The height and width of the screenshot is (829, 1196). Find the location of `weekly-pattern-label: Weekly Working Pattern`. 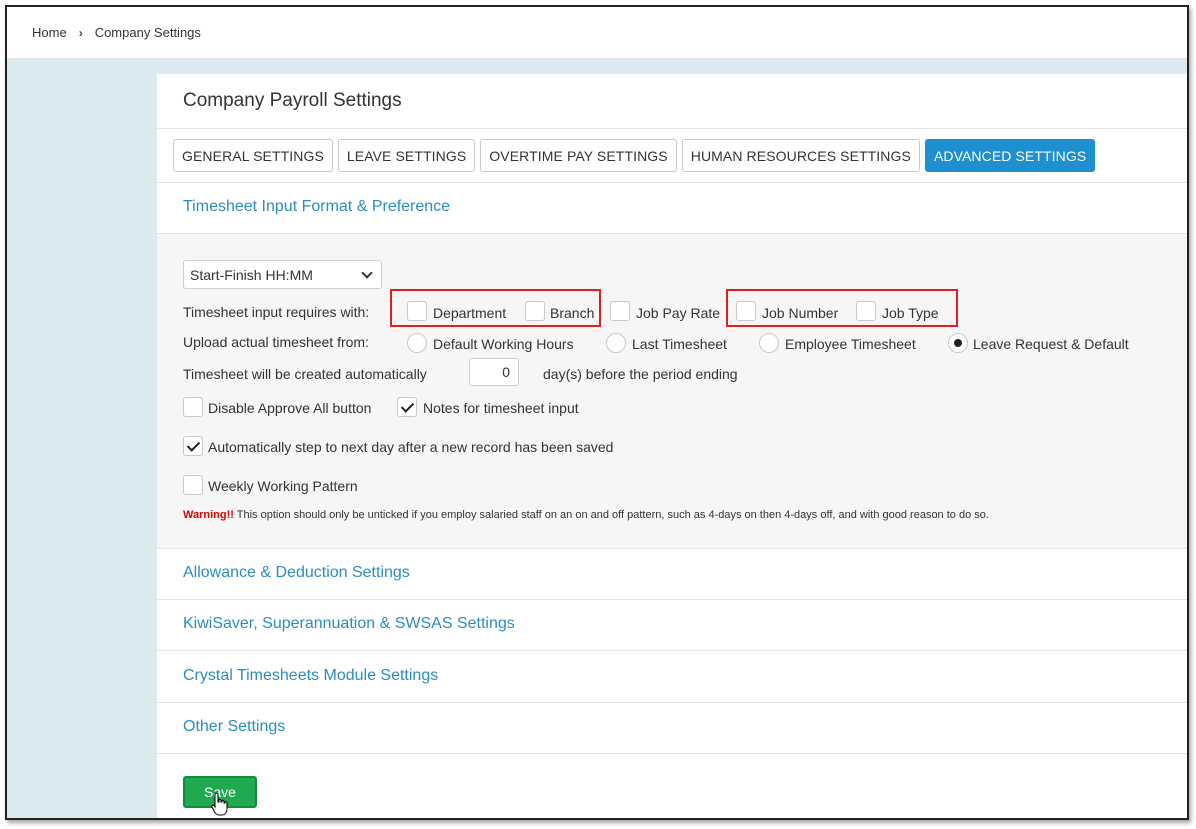

weekly-pattern-label: Weekly Working Pattern is located at coordinates (283, 486).